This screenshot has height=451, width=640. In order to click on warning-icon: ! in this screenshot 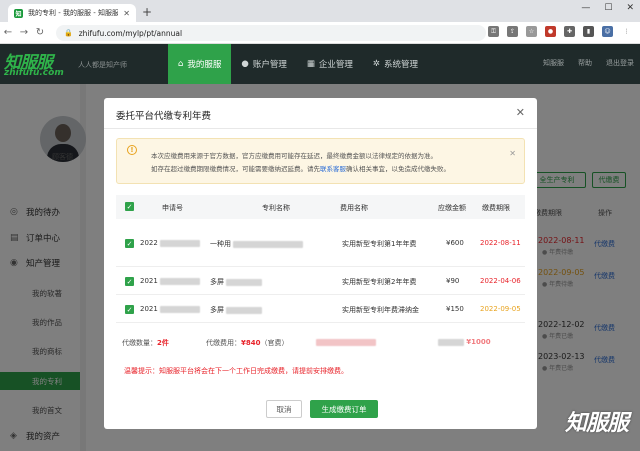, I will do `click(132, 150)`.